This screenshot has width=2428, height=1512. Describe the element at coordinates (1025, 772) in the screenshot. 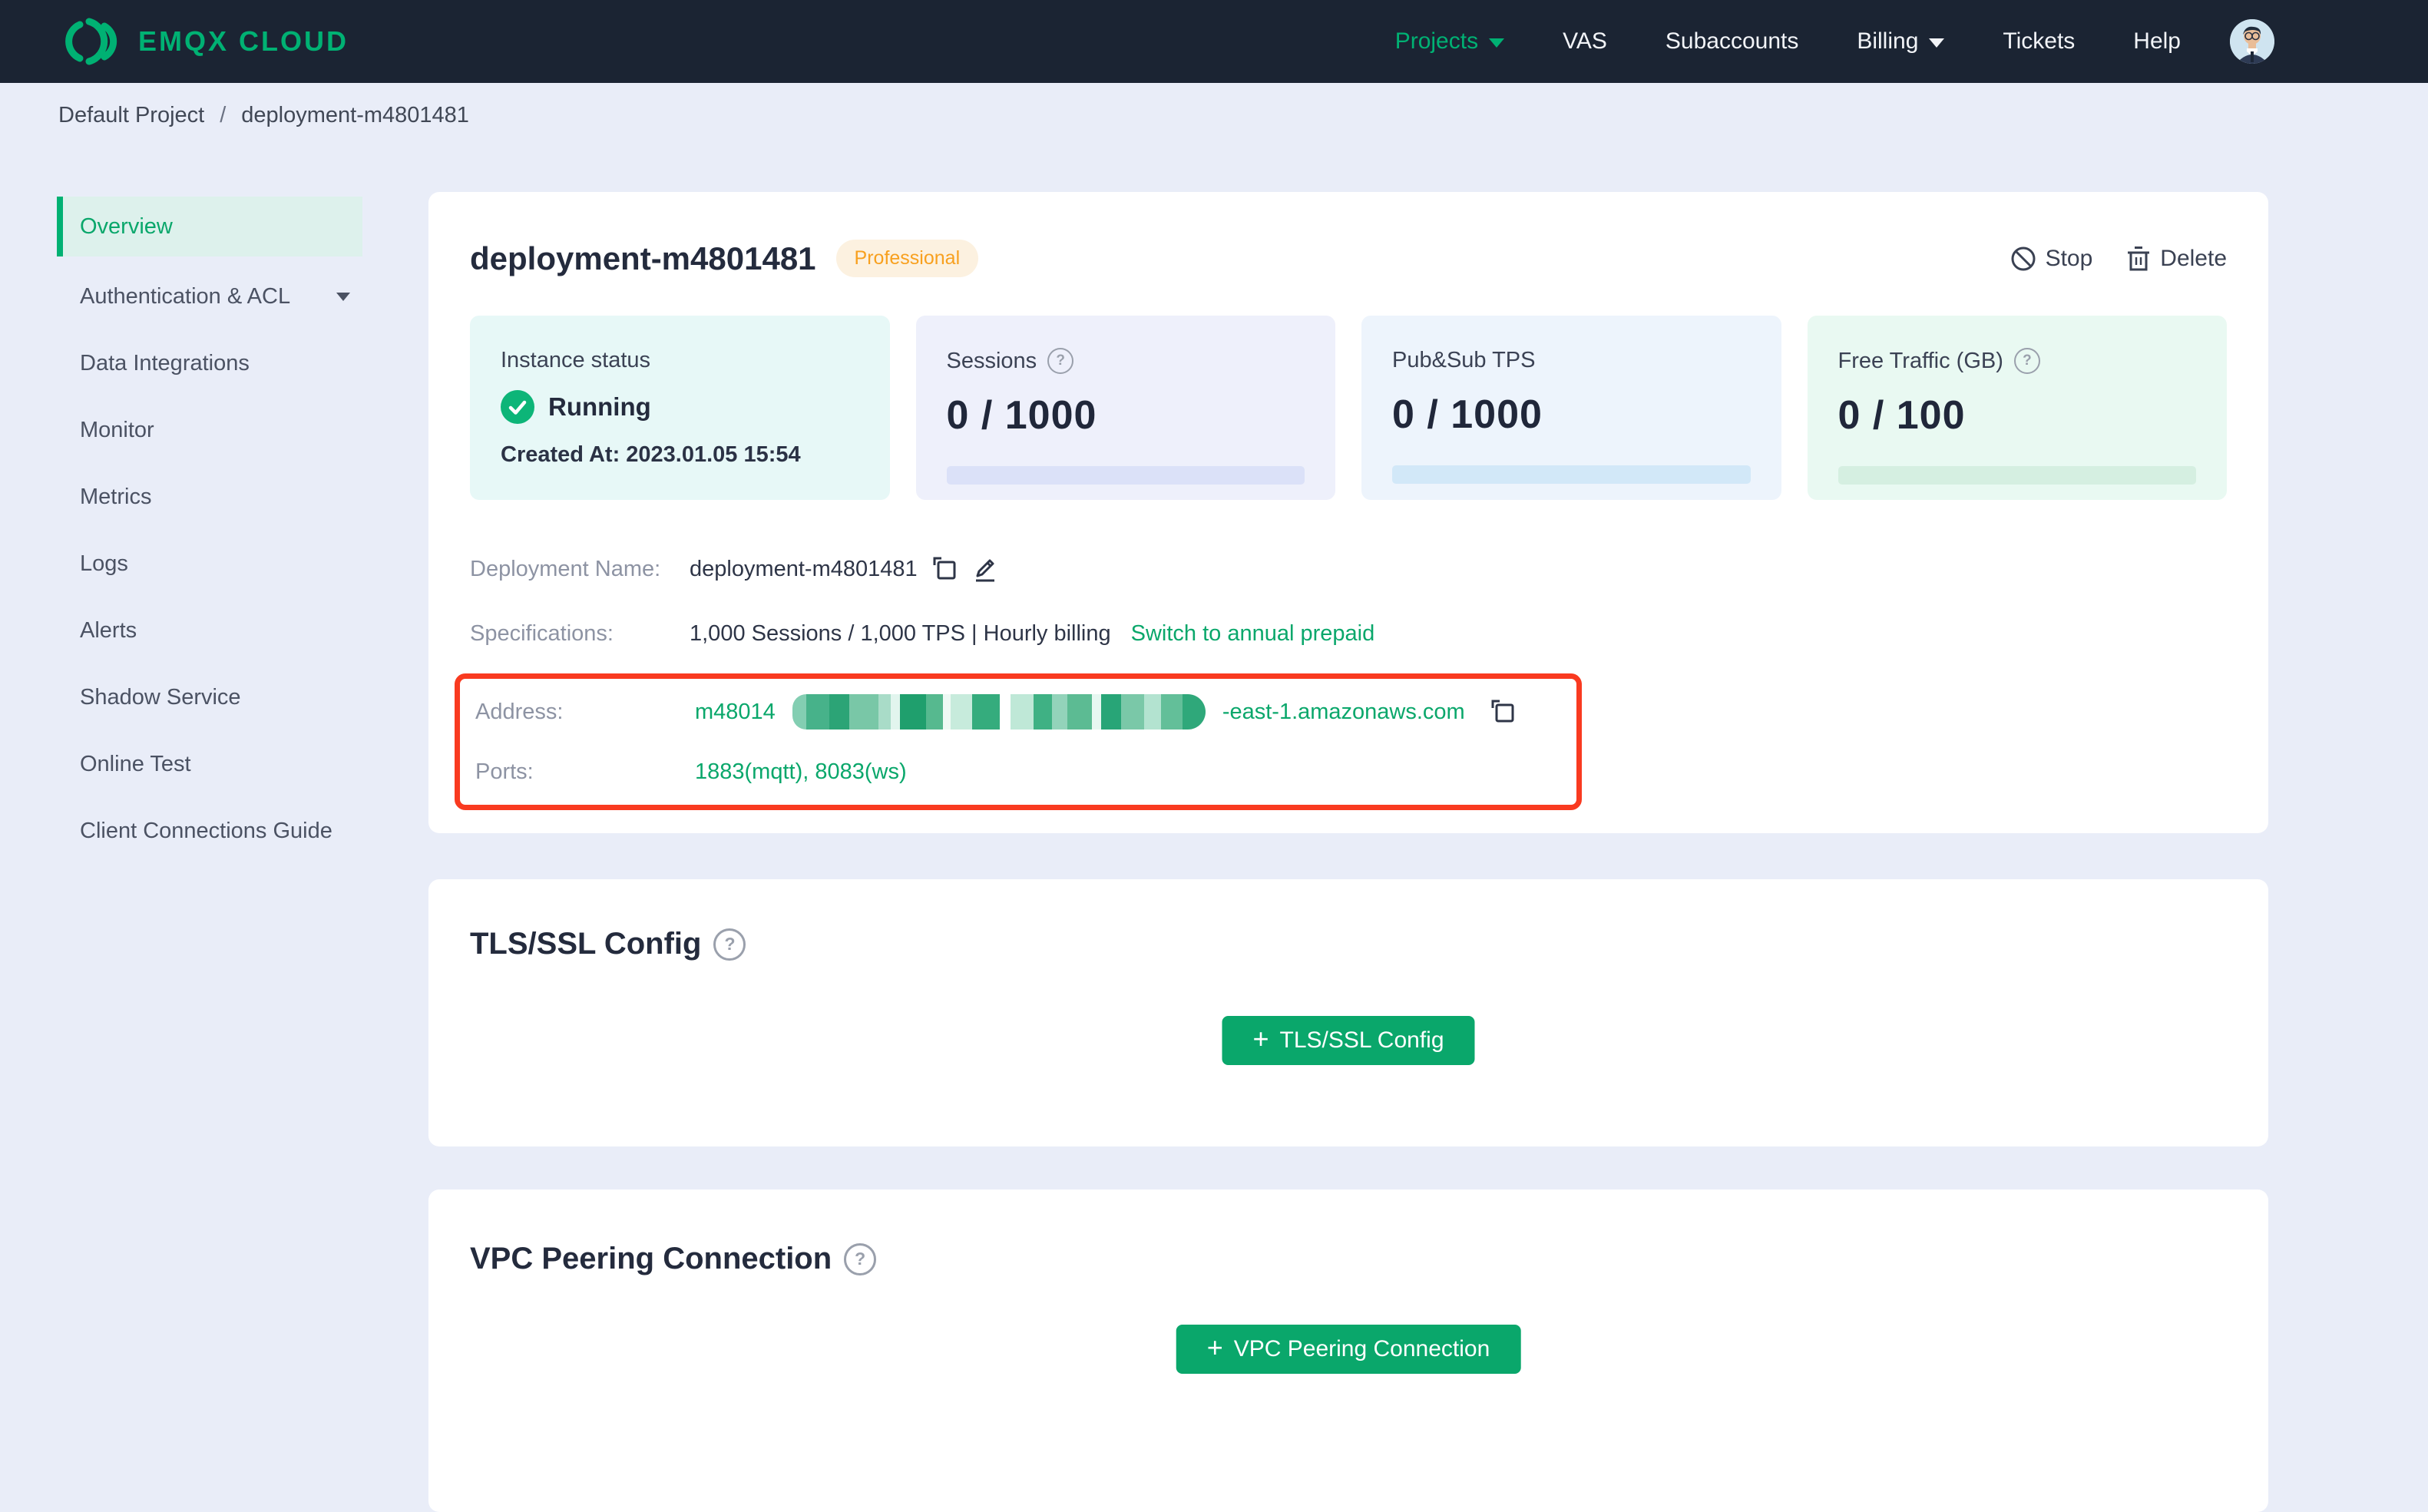

I see `ports-row: Ports: 1883(mqtt), 8083(ws)` at that location.